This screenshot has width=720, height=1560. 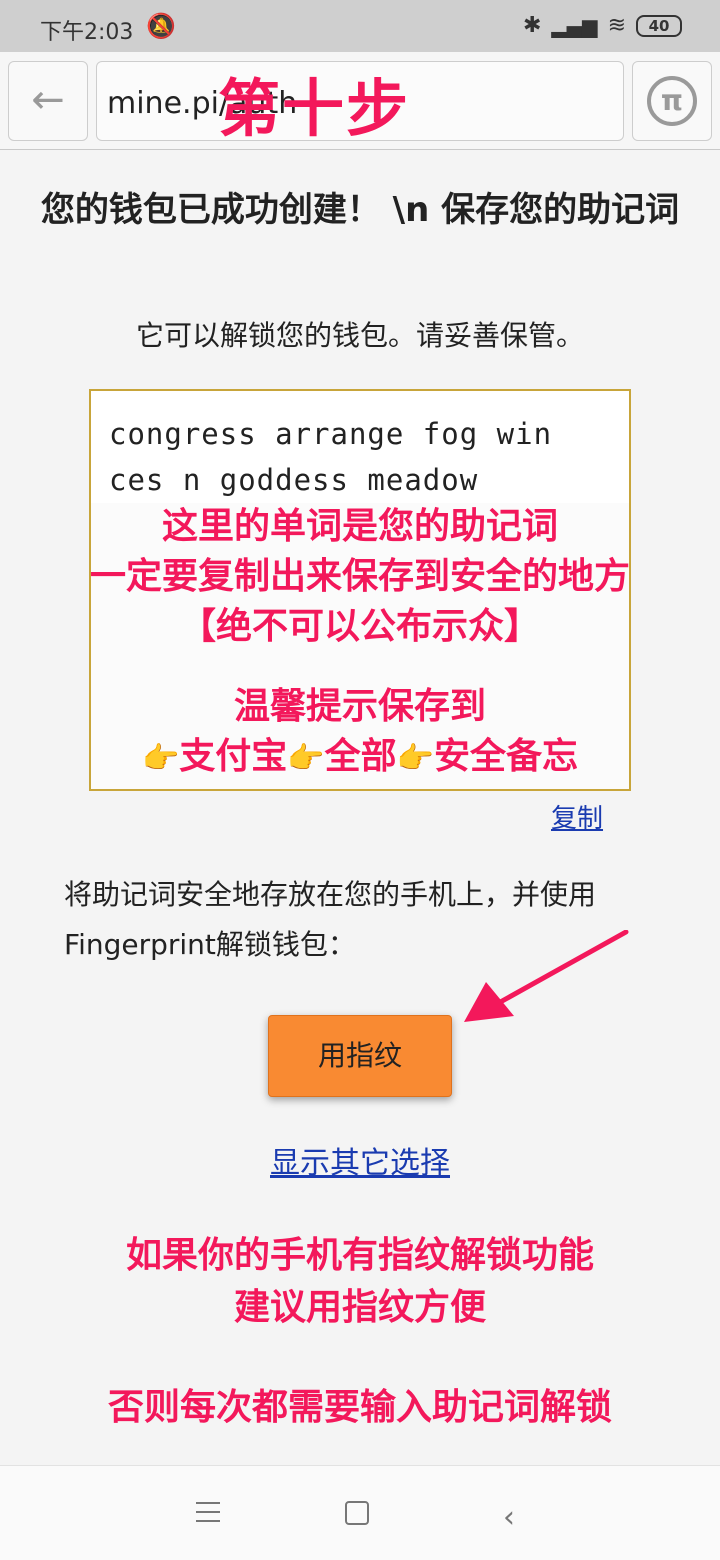 I want to click on annotation-line: 一定要复制出来保存到安全的地方, so click(x=359, y=576).